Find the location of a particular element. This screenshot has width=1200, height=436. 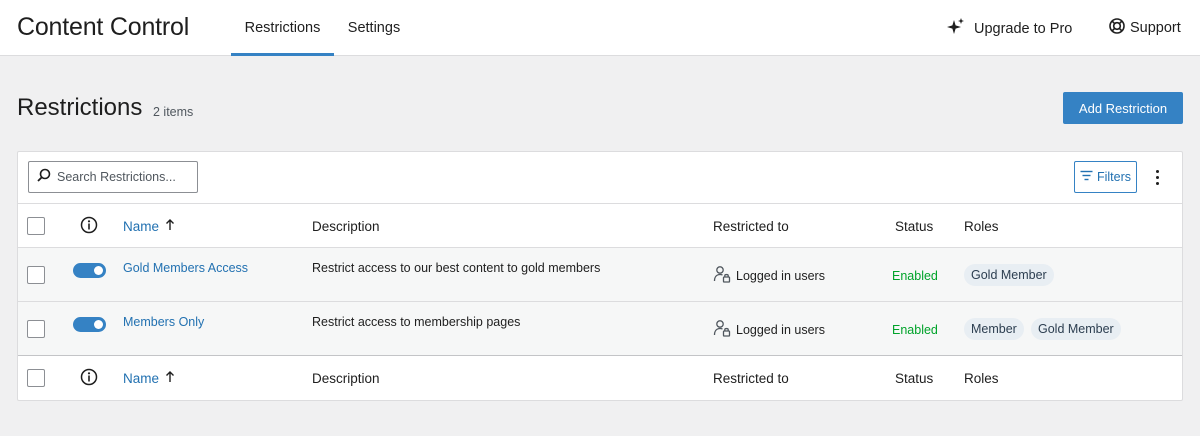

upgrade-label: Upgrade to Pro is located at coordinates (1023, 29).